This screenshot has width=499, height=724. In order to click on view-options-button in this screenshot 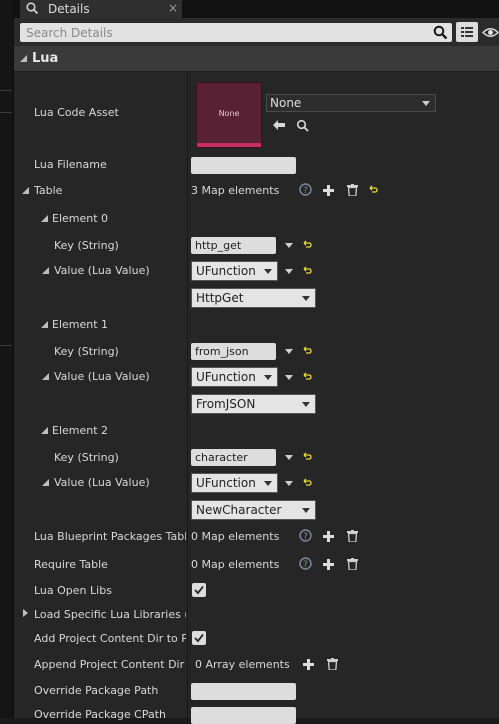, I will do `click(467, 32)`.